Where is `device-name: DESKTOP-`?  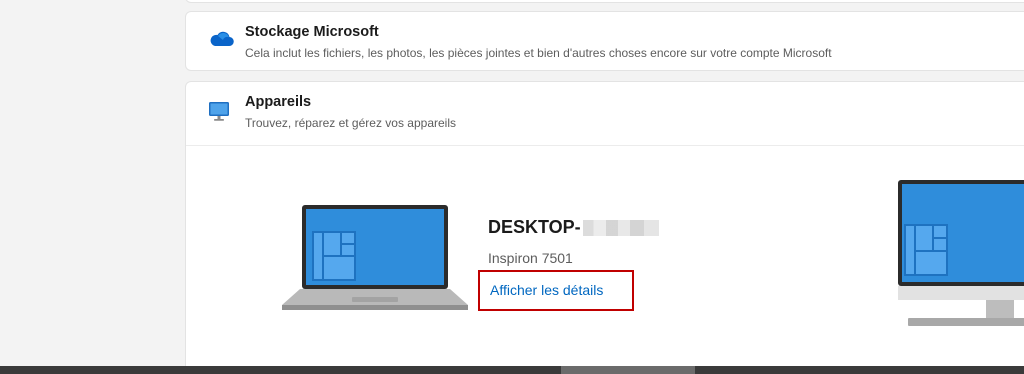
device-name: DESKTOP- is located at coordinates (573, 227).